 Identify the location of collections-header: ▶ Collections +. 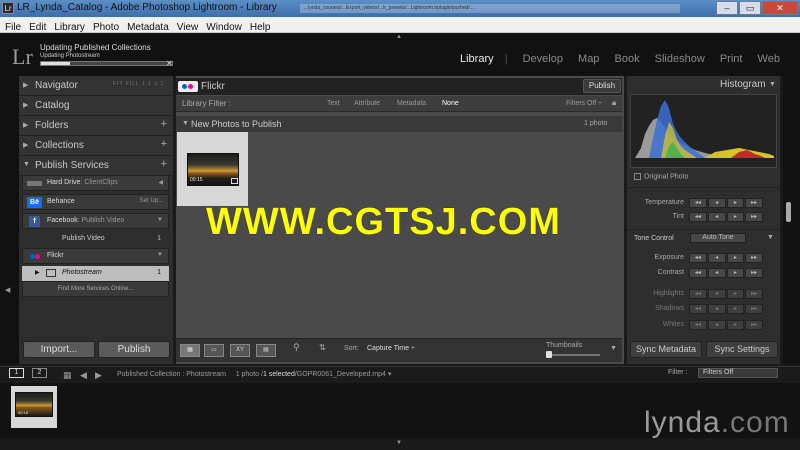
(96, 146).